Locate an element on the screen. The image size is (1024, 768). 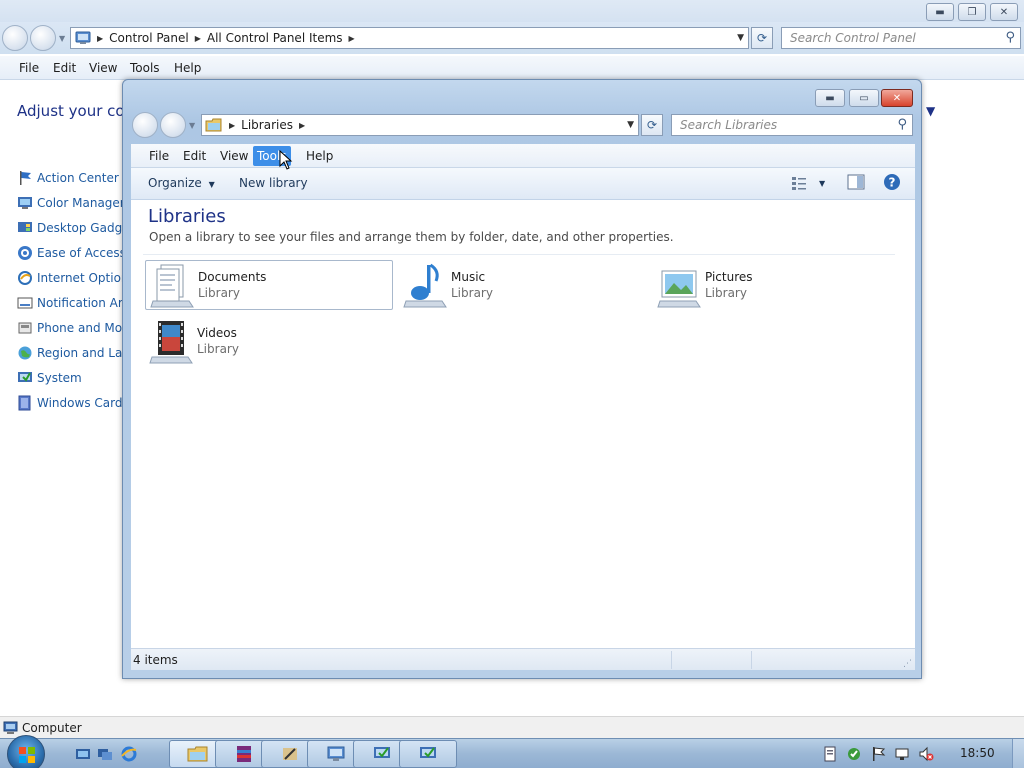
cp-minimize-button: ▬ is located at coordinates (940, 12).